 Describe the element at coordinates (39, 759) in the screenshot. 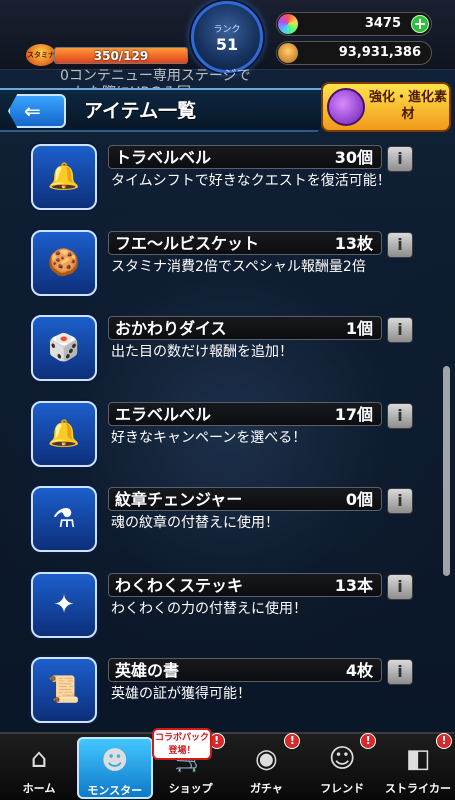

I see `home-icon: ⌂` at that location.